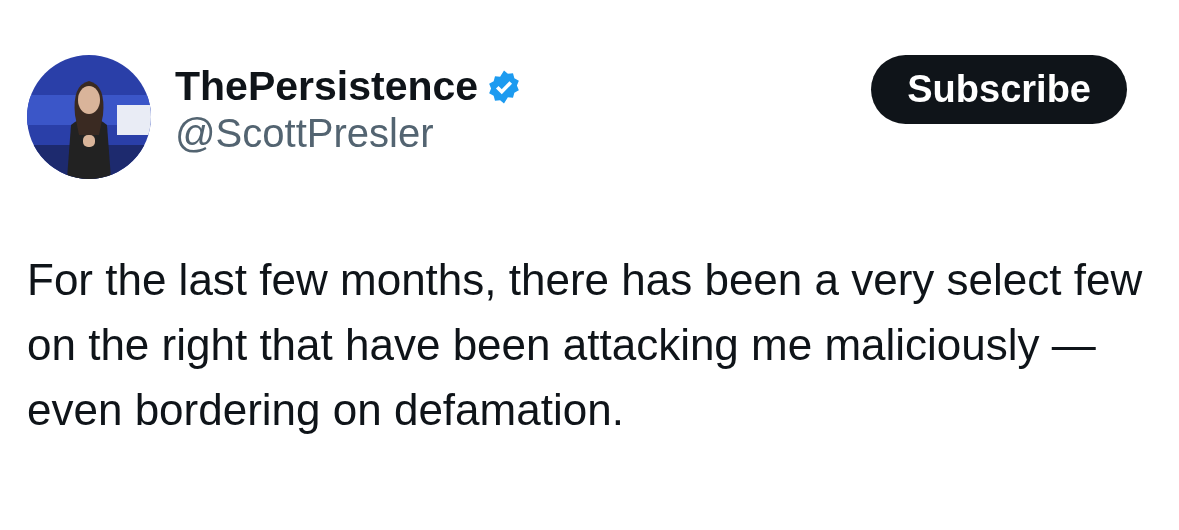 The height and width of the screenshot is (530, 1179). What do you see at coordinates (327, 87) in the screenshot?
I see `author-name: ThePersistence` at bounding box center [327, 87].